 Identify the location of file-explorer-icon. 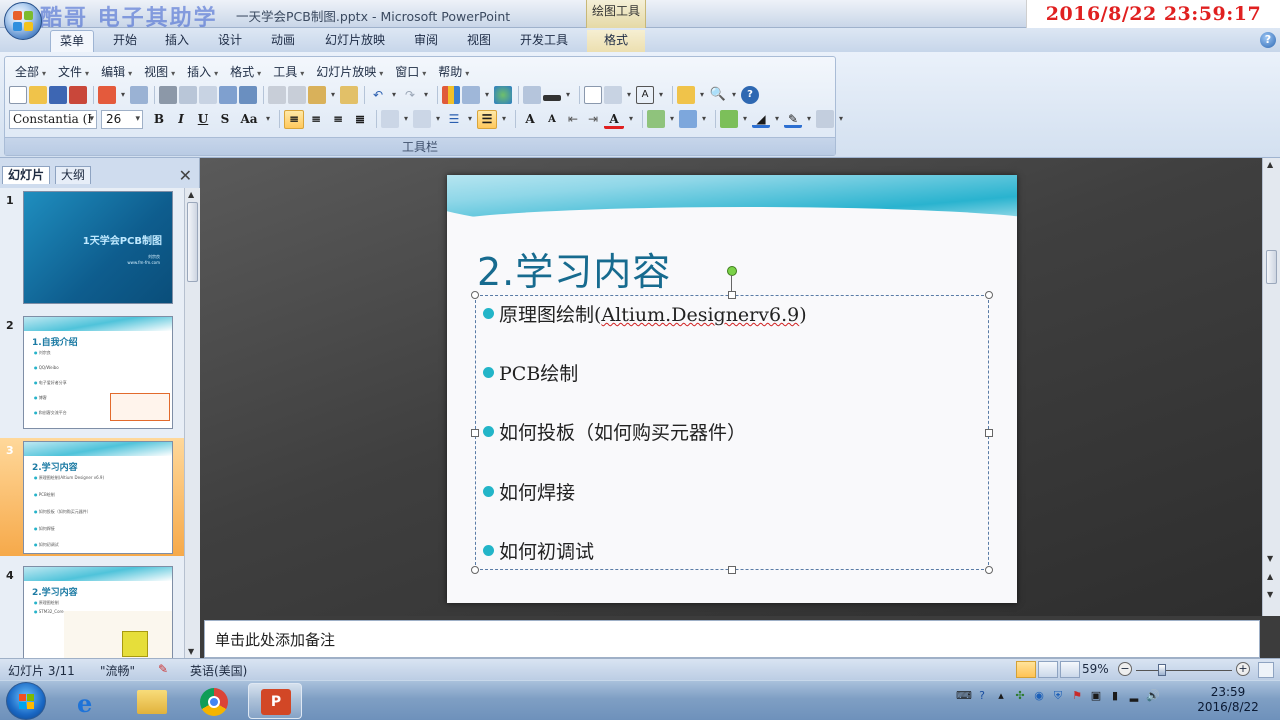
(151, 701).